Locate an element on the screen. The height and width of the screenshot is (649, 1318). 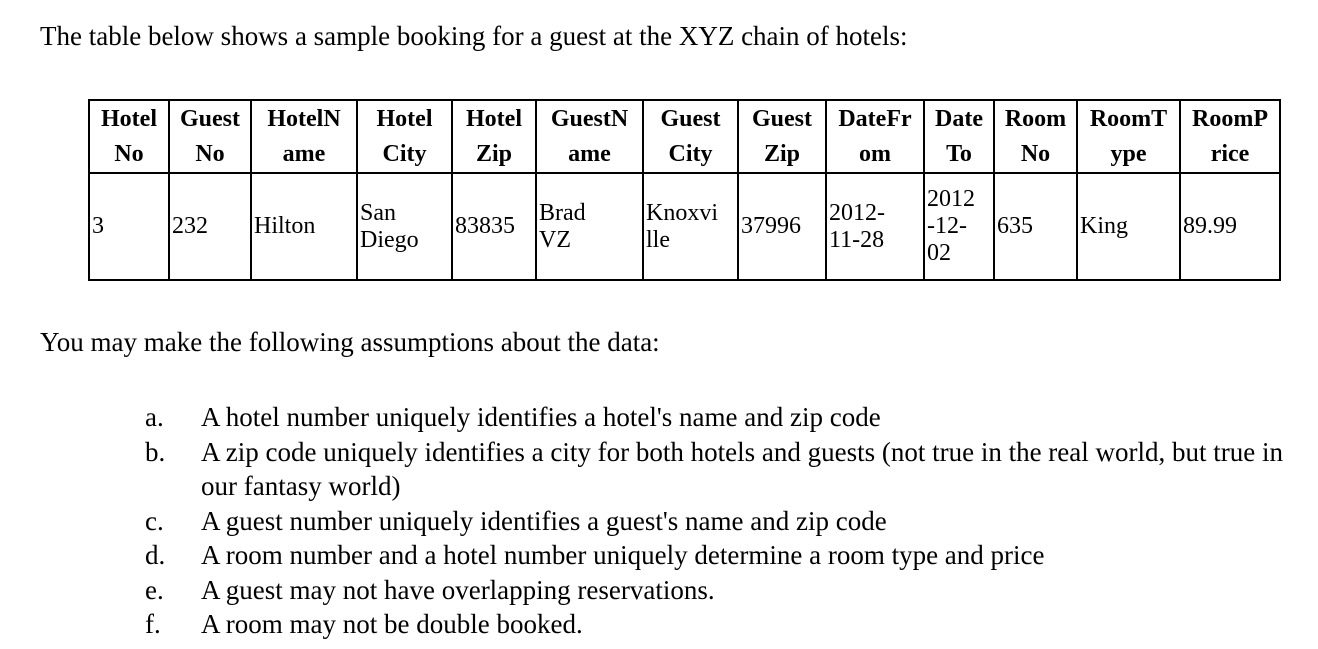
header-date-to: Date To is located at coordinates (959, 136).